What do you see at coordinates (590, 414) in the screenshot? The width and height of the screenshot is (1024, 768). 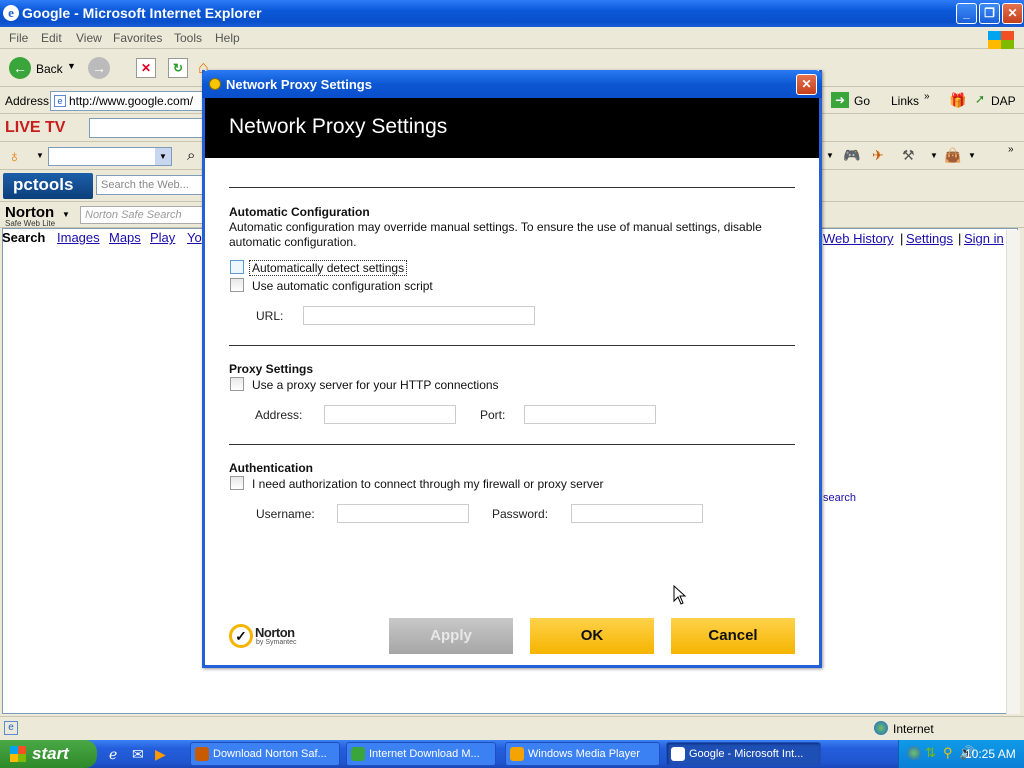 I see `proxy-port-input` at bounding box center [590, 414].